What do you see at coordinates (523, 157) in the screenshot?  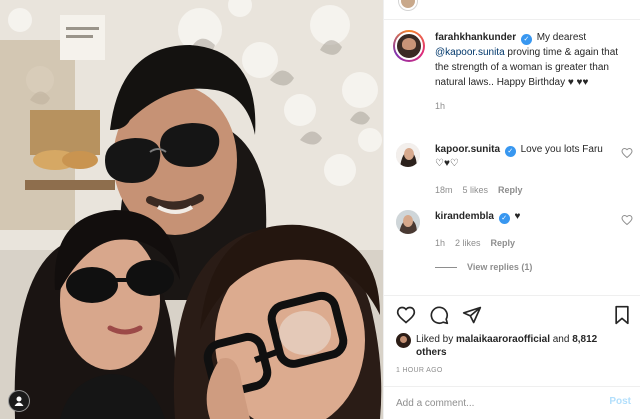 I see `comment-text: kapoor.sunita ✓ Love you lots Faru ♡♥♡` at bounding box center [523, 157].